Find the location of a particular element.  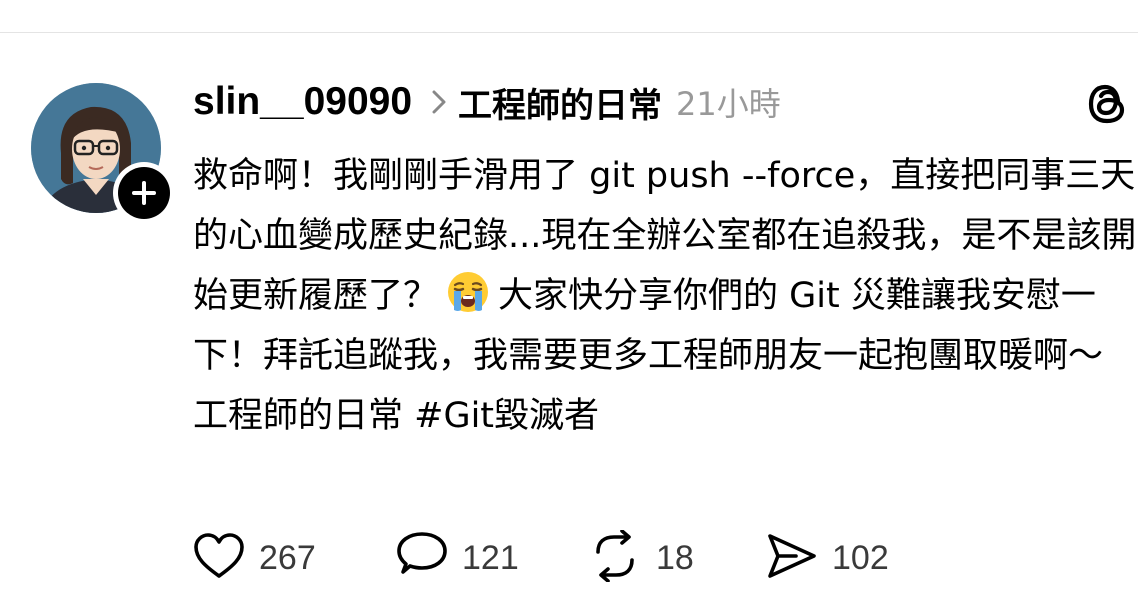

repost-arrows-icon is located at coordinates (615, 557).